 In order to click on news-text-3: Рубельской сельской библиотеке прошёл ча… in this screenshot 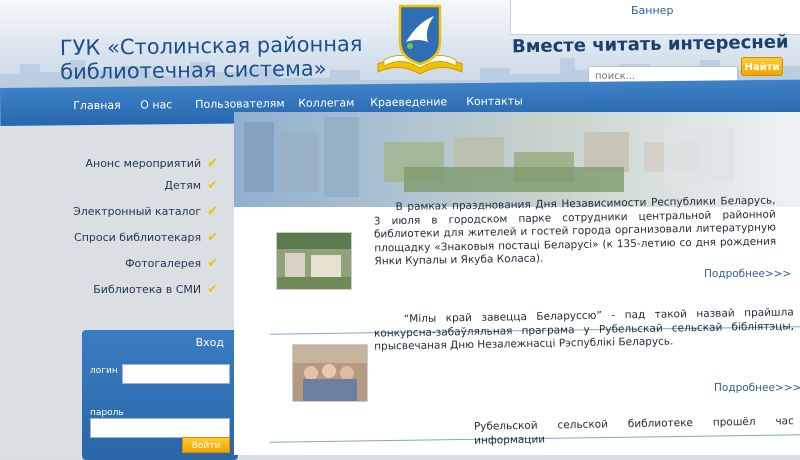, I will do `click(633, 431)`.